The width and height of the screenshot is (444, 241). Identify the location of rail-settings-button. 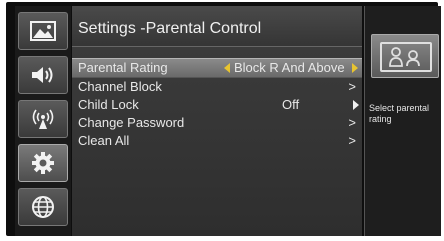
(43, 163).